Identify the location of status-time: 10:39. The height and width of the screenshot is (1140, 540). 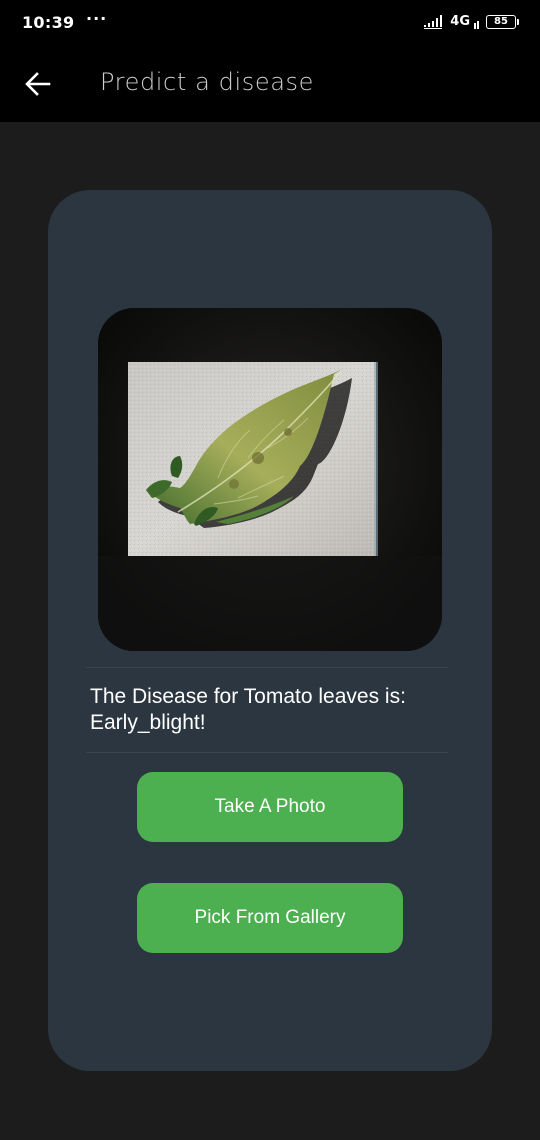
(48, 22).